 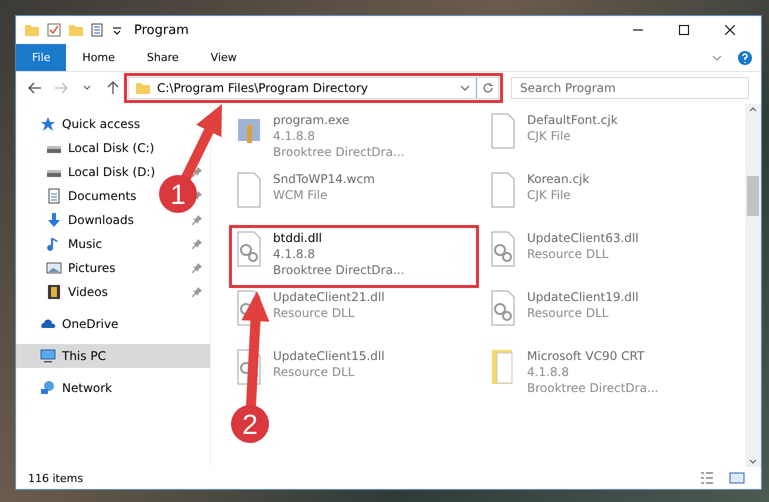 I want to click on nav-item: Documents, so click(x=79, y=196).